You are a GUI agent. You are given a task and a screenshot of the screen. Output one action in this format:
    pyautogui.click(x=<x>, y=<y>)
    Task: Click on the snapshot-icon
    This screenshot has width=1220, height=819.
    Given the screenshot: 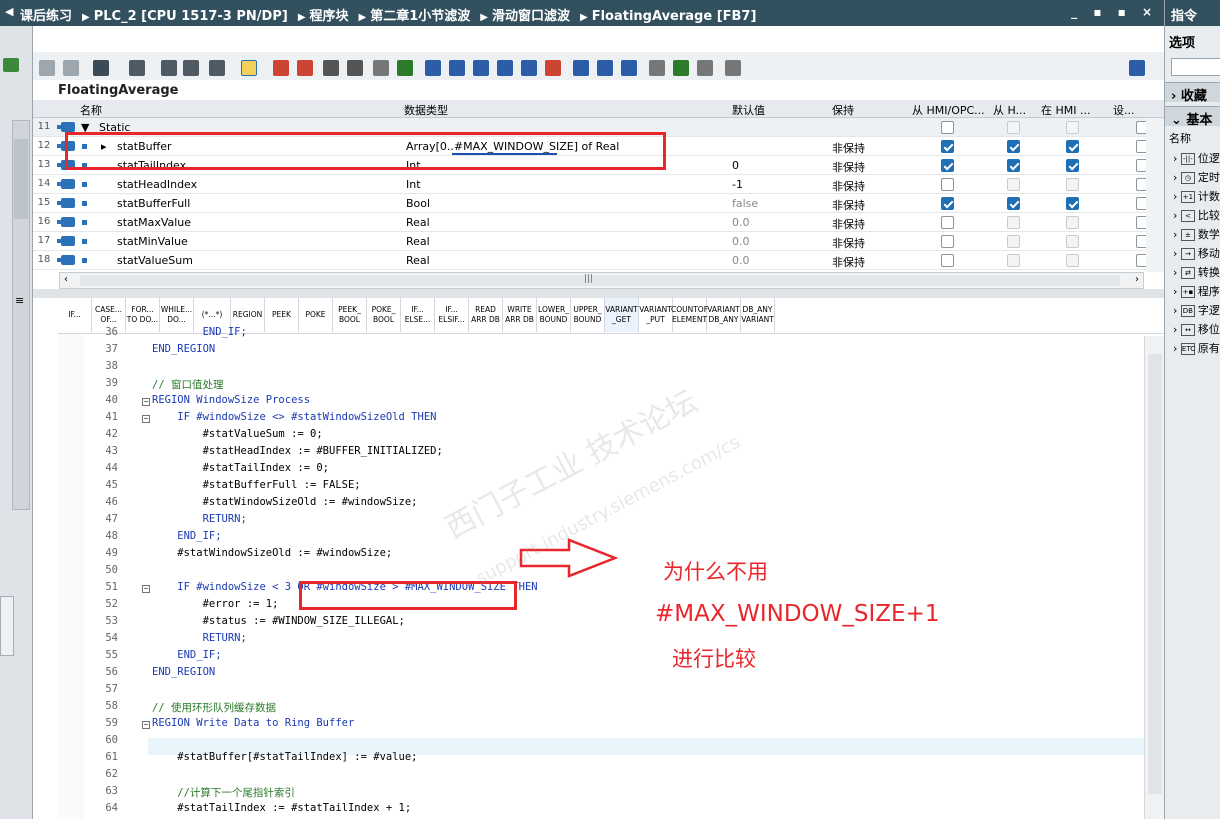 What is the action you would take?
    pyautogui.click(x=705, y=68)
    